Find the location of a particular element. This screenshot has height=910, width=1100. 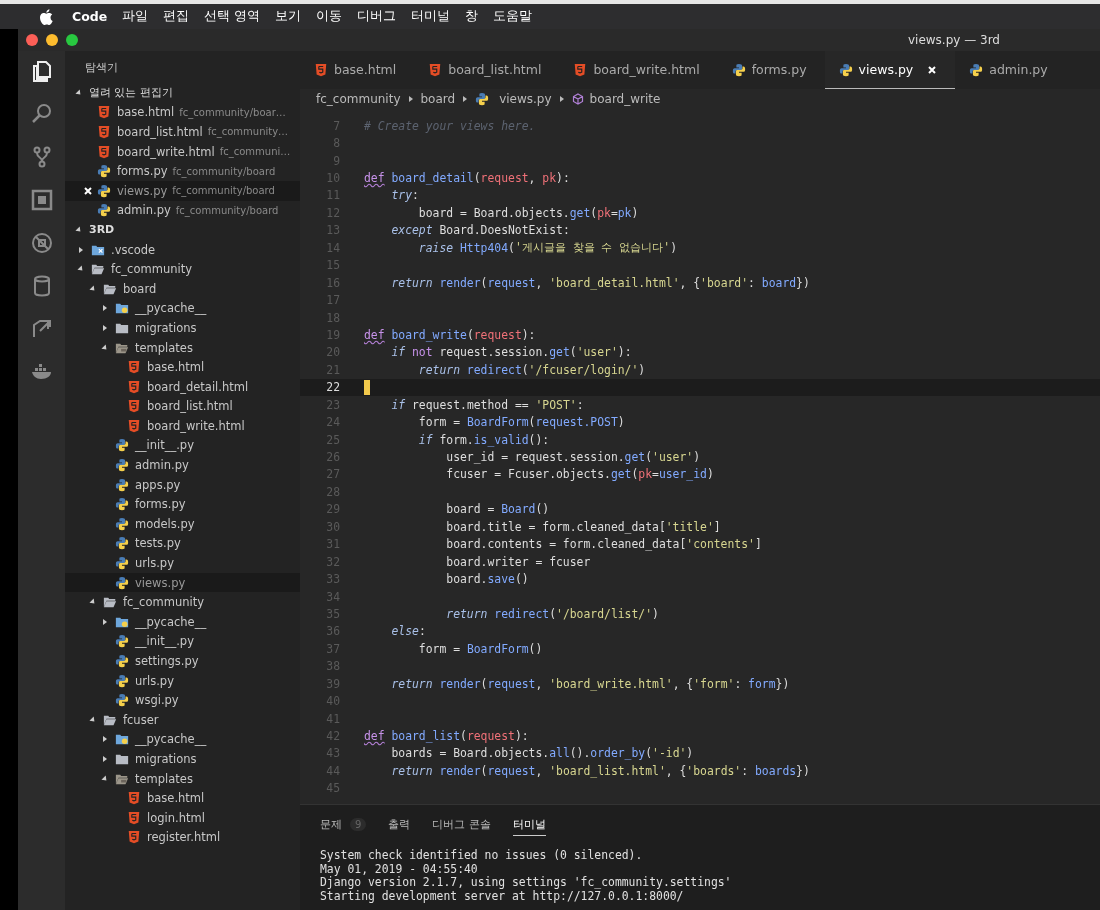

menu-item: 편집 is located at coordinates (176, 16).